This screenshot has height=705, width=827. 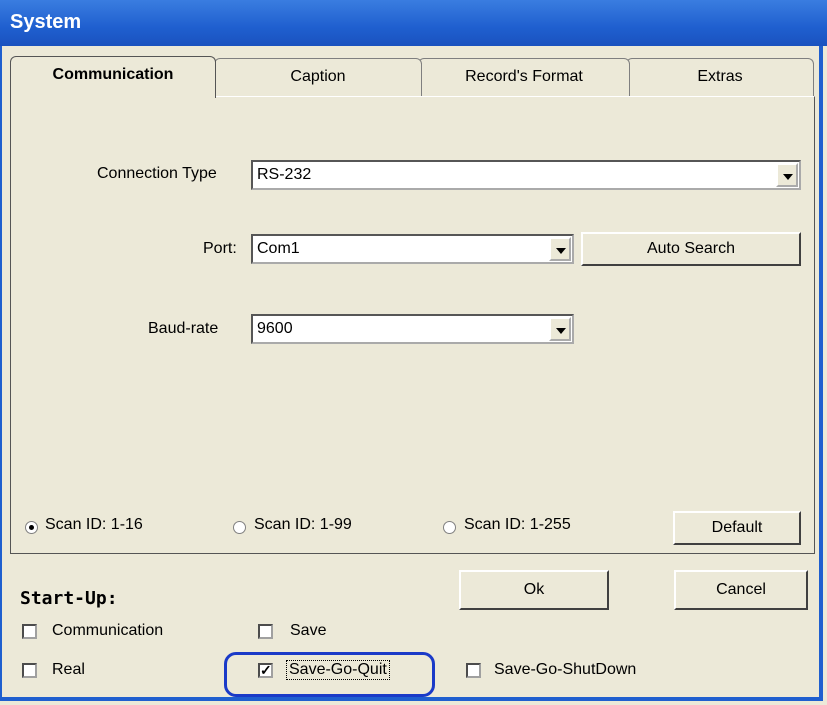 I want to click on default-button: Default, so click(x=737, y=528).